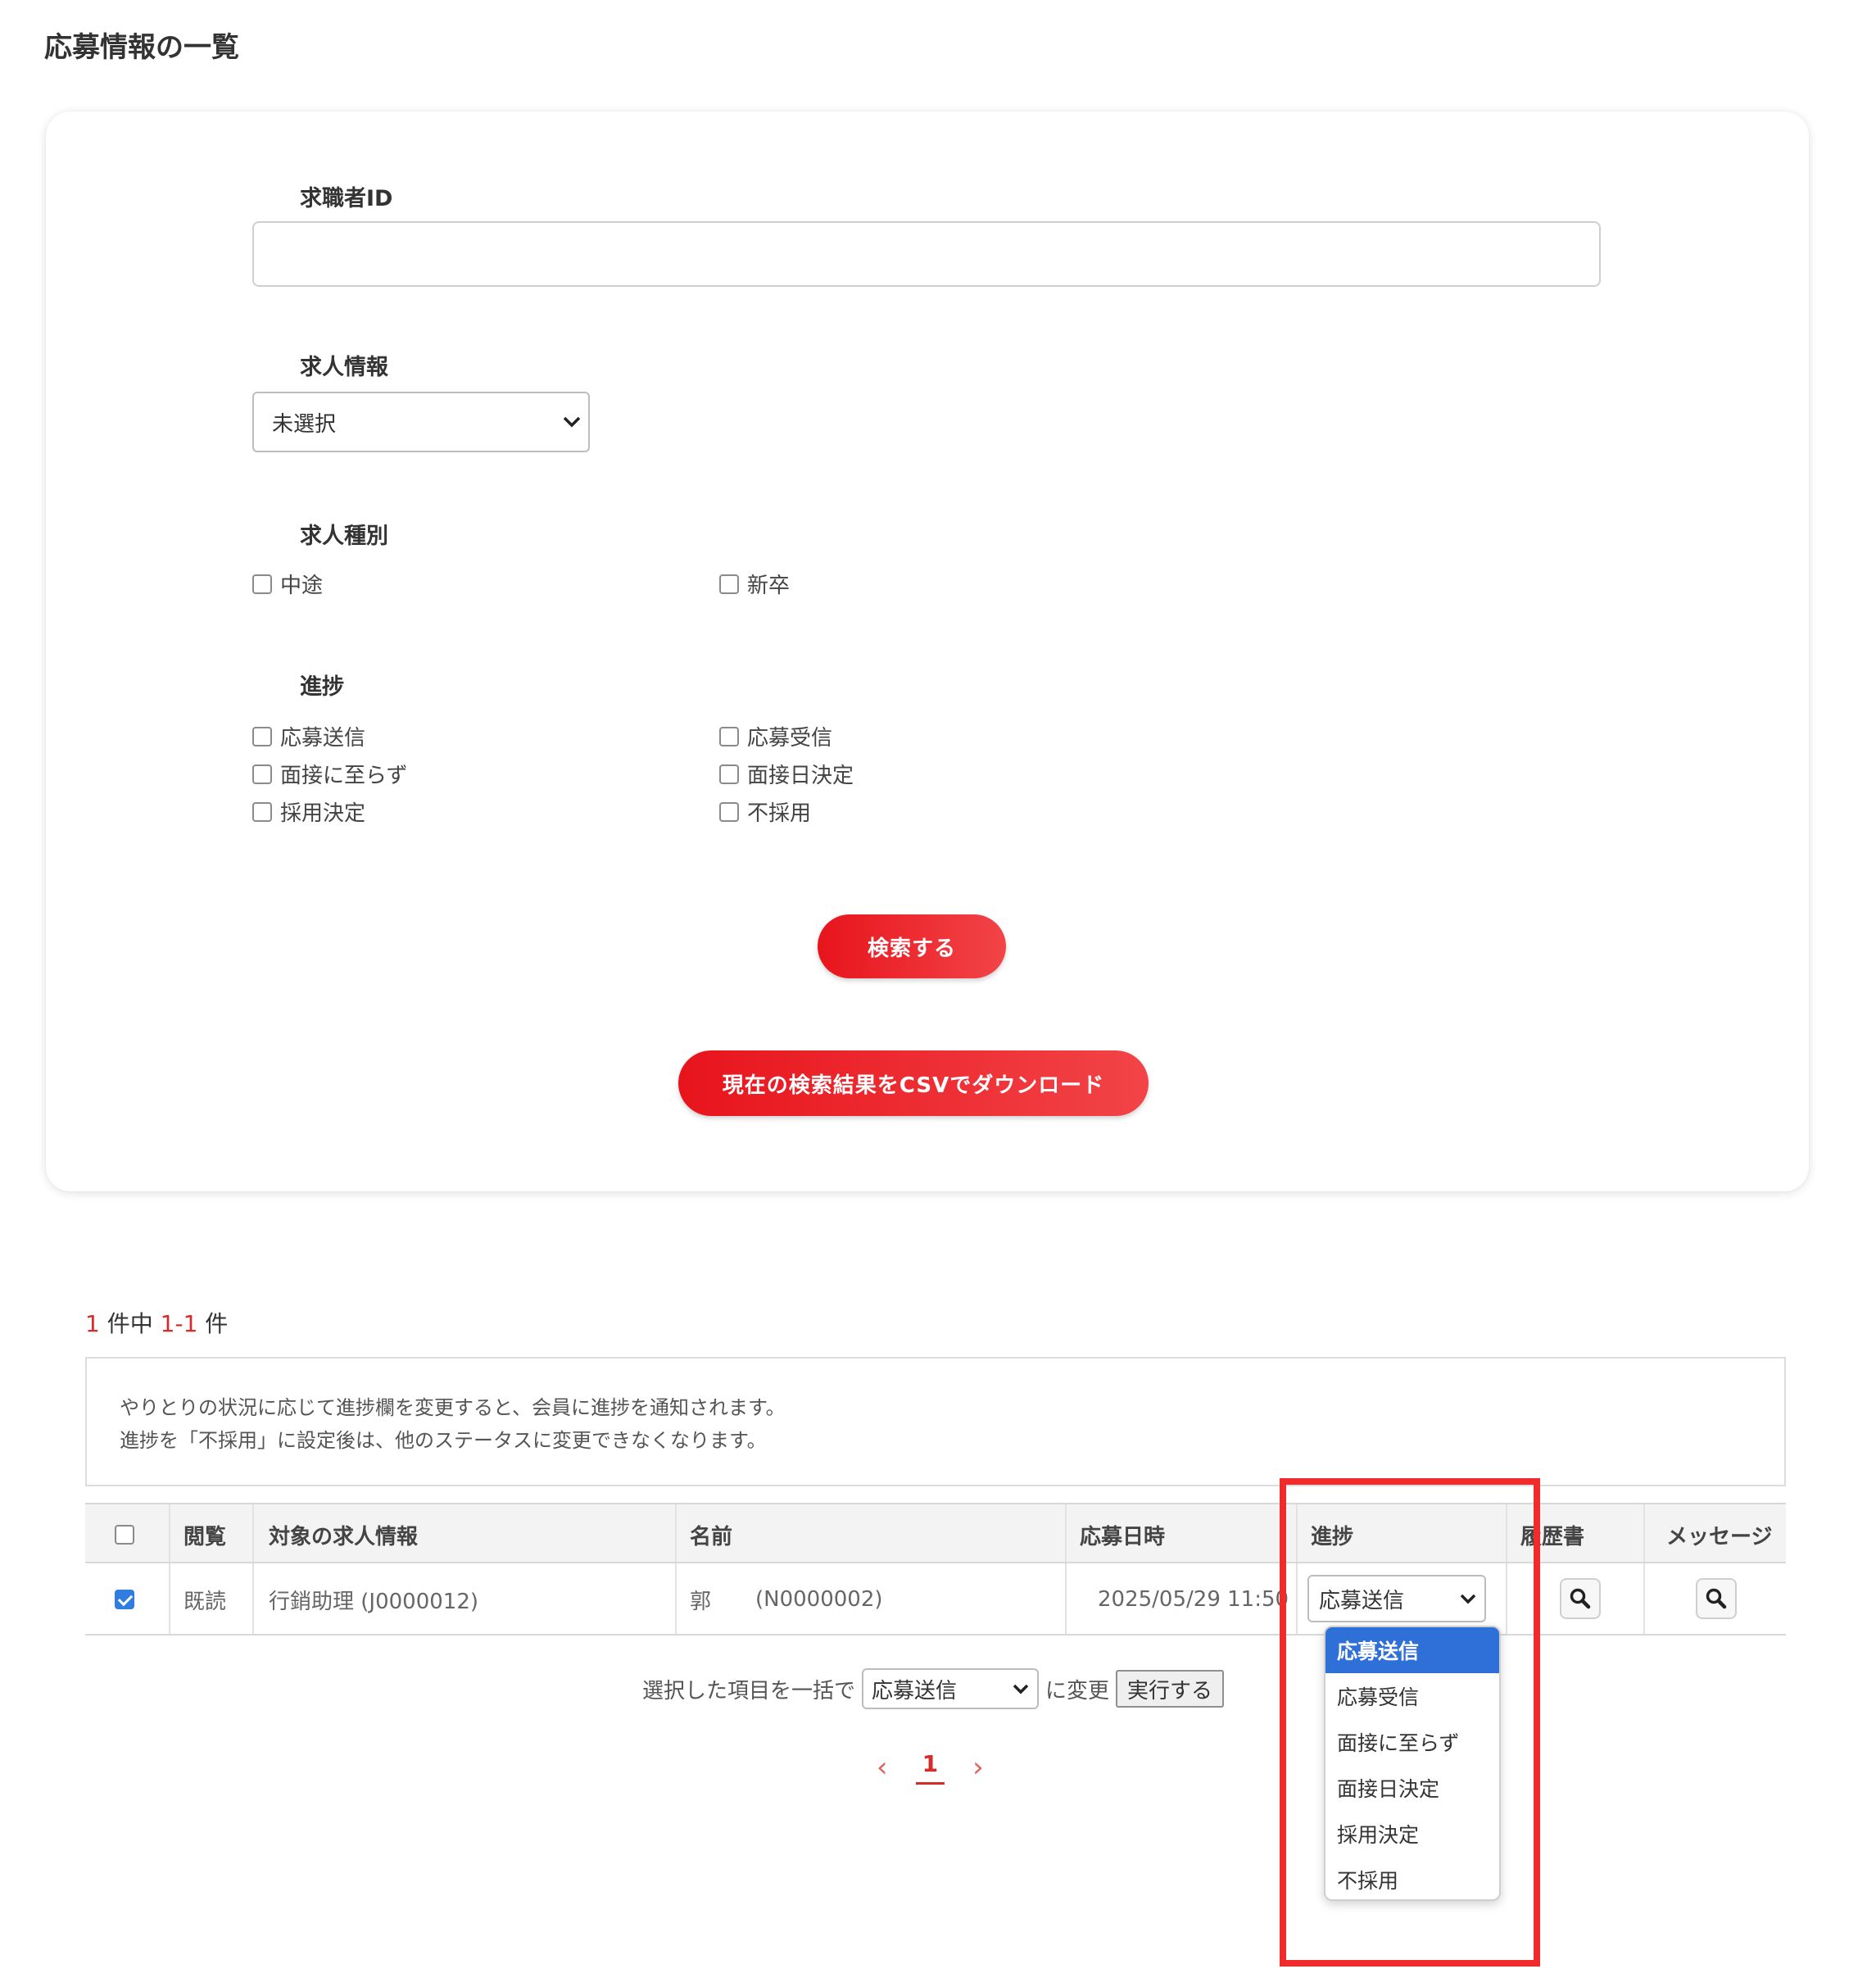 The height and width of the screenshot is (1978, 1876). I want to click on row-view-status: 既読, so click(205, 1601).